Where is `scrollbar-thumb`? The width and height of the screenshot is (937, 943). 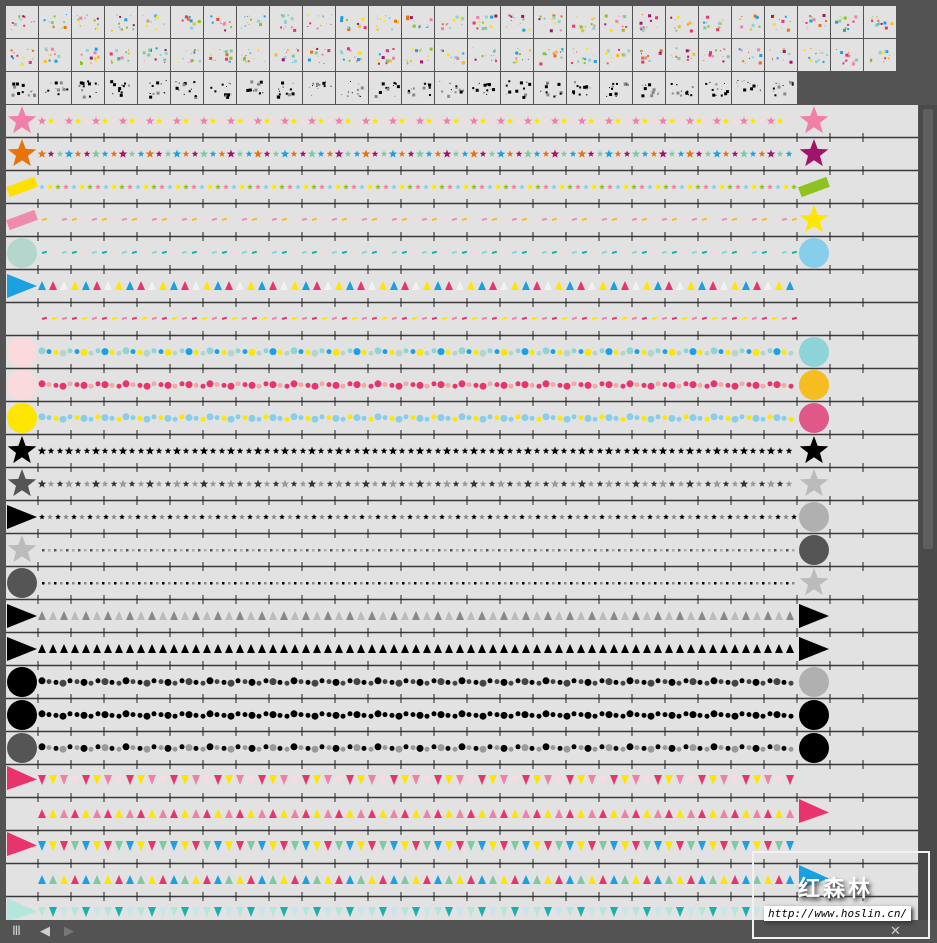
scrollbar-thumb is located at coordinates (928, 329).